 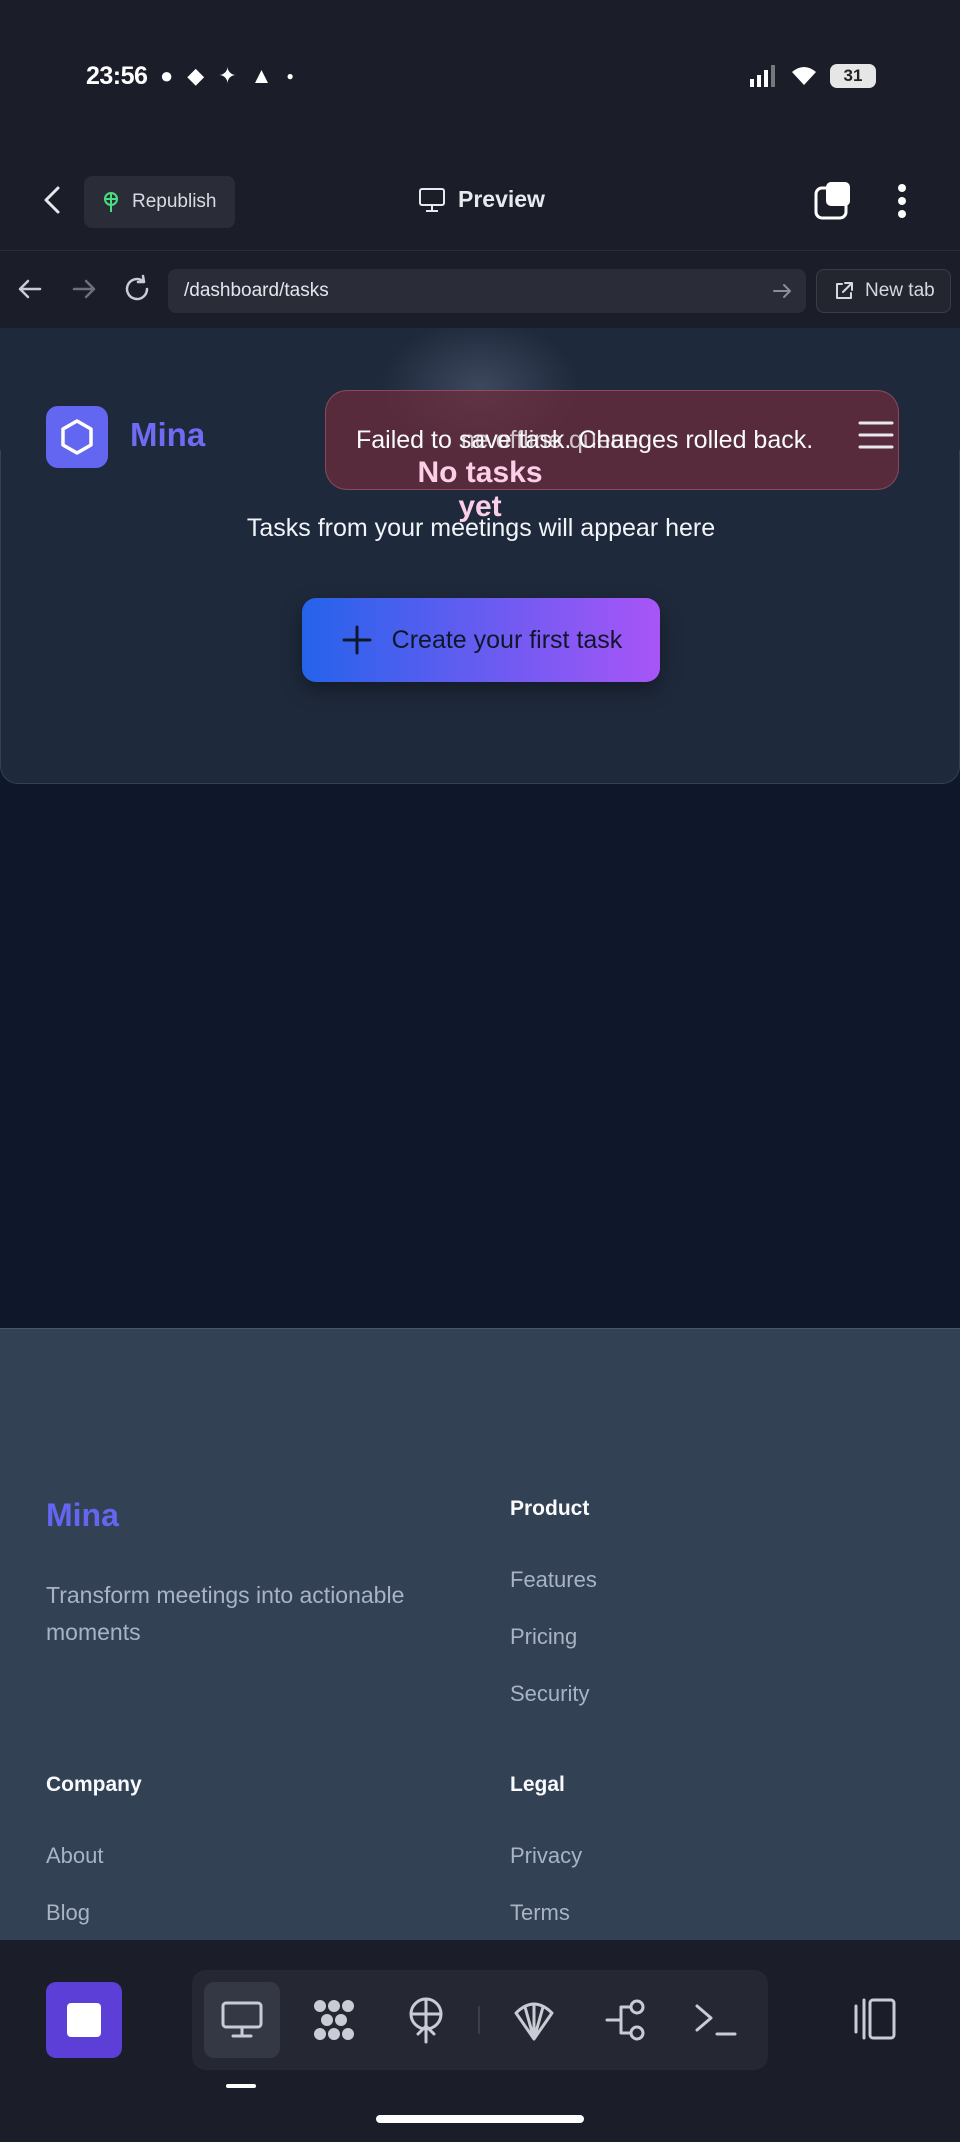 I want to click on preview-toggle: Preview, so click(x=481, y=199).